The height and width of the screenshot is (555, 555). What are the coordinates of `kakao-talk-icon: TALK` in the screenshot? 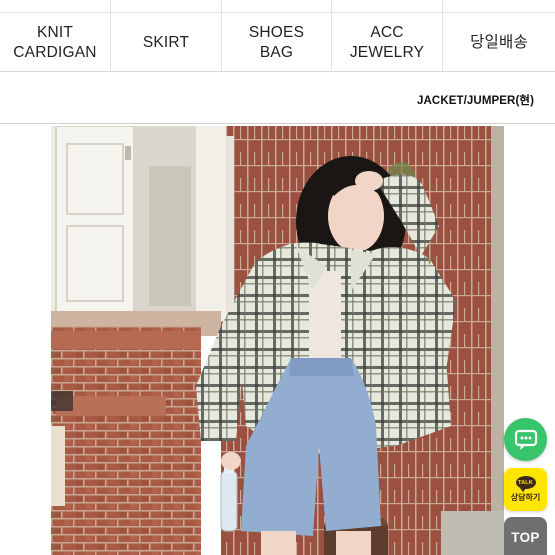 It's located at (525, 484).